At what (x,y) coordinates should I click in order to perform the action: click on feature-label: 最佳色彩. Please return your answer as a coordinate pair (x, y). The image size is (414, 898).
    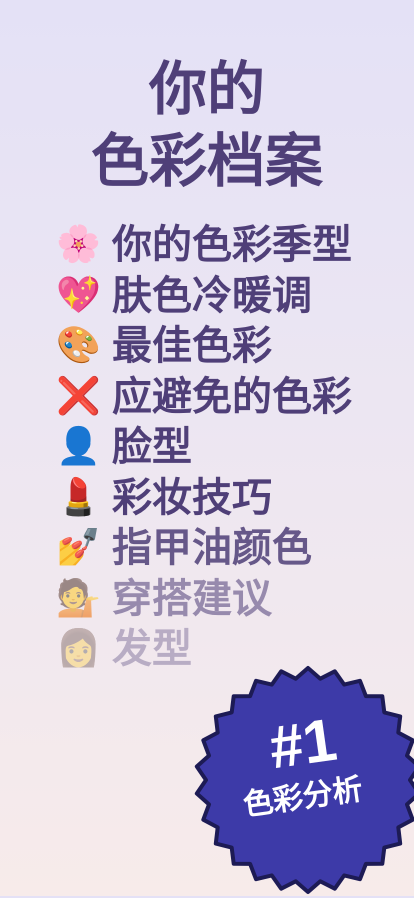
    Looking at the image, I should click on (192, 346).